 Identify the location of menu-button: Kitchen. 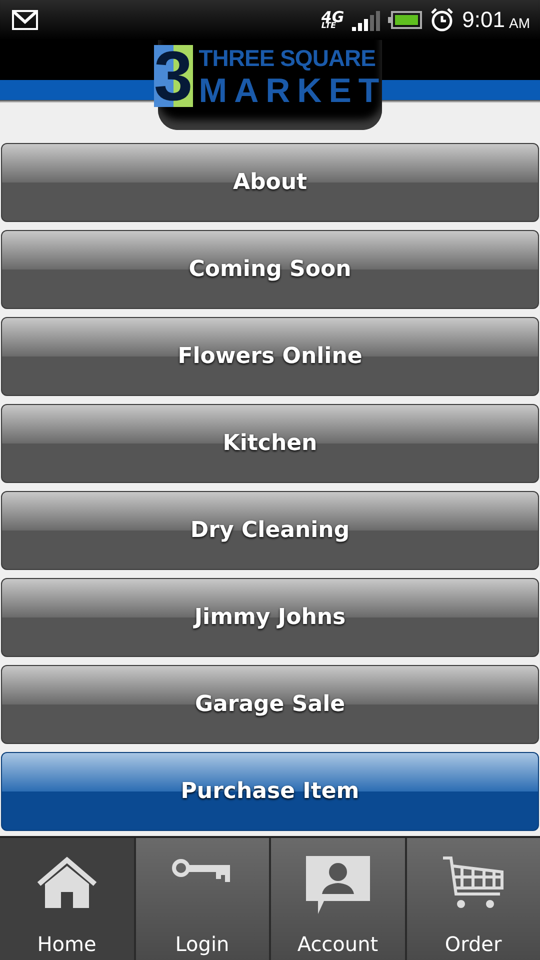
(270, 443).